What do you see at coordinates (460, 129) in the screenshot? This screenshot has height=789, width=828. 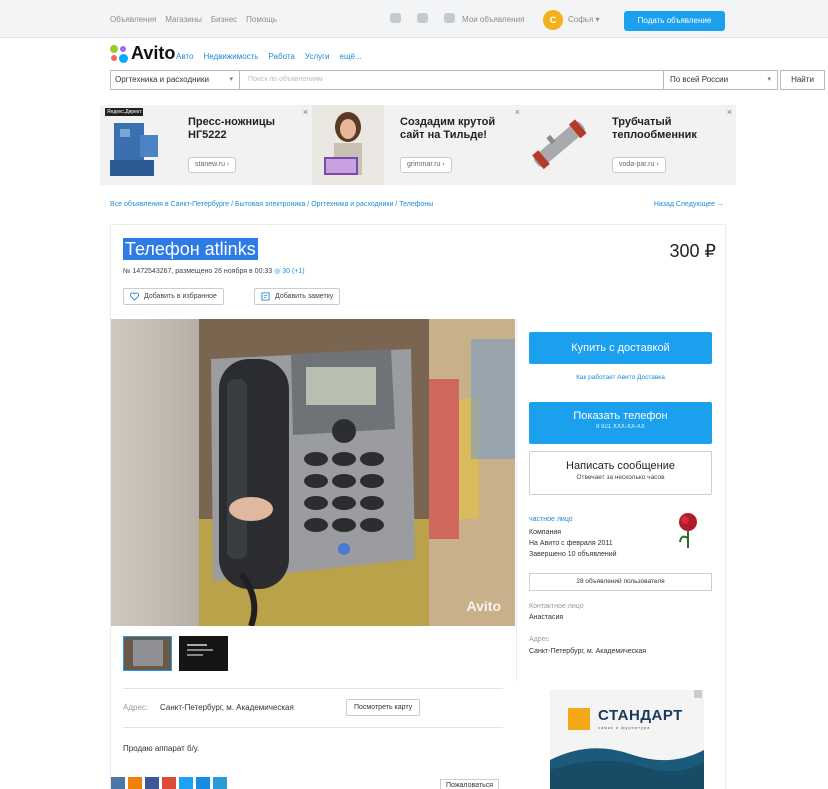 I see `ad-title: Создадим крутой сайт на Тильде!` at bounding box center [460, 129].